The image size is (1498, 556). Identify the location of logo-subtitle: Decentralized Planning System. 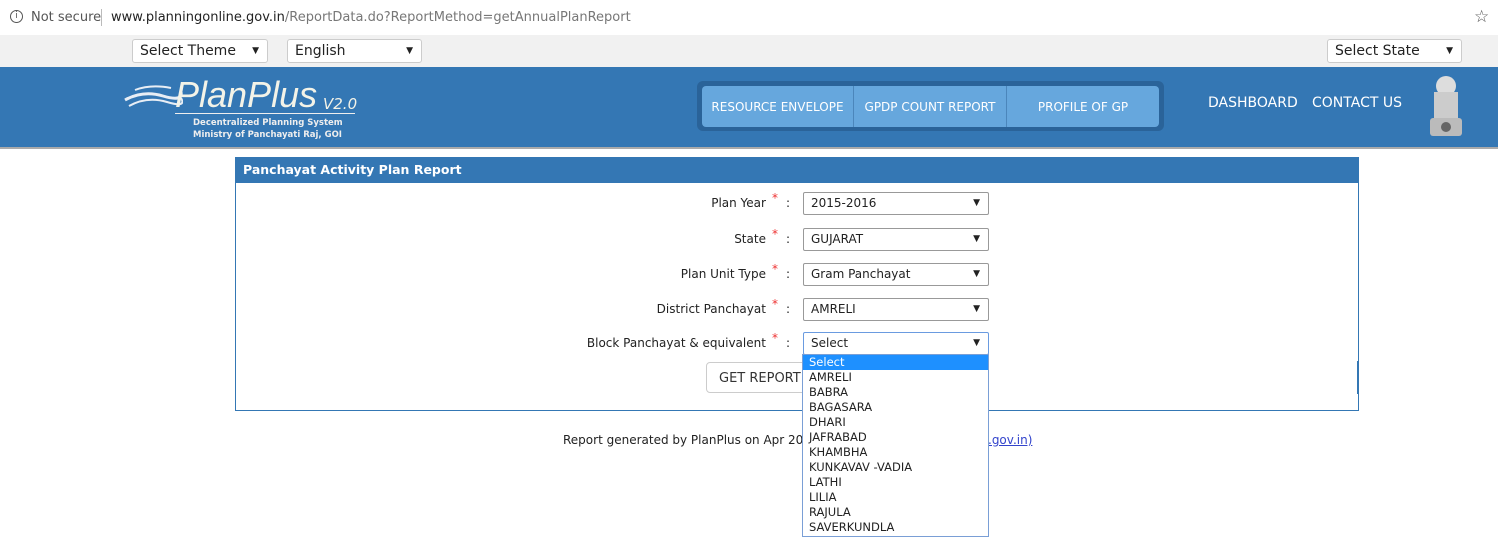
(268, 123).